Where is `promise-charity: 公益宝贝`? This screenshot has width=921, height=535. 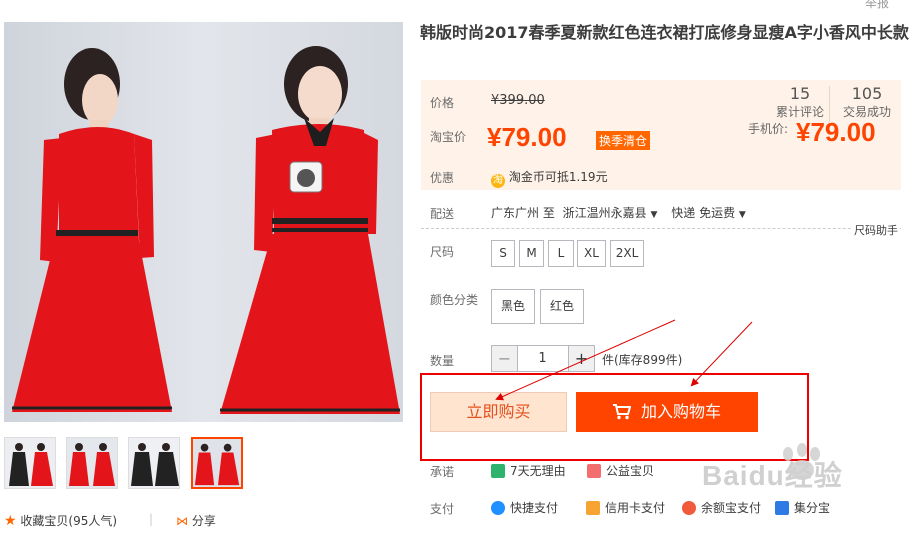
promise-charity: 公益宝贝 is located at coordinates (620, 470).